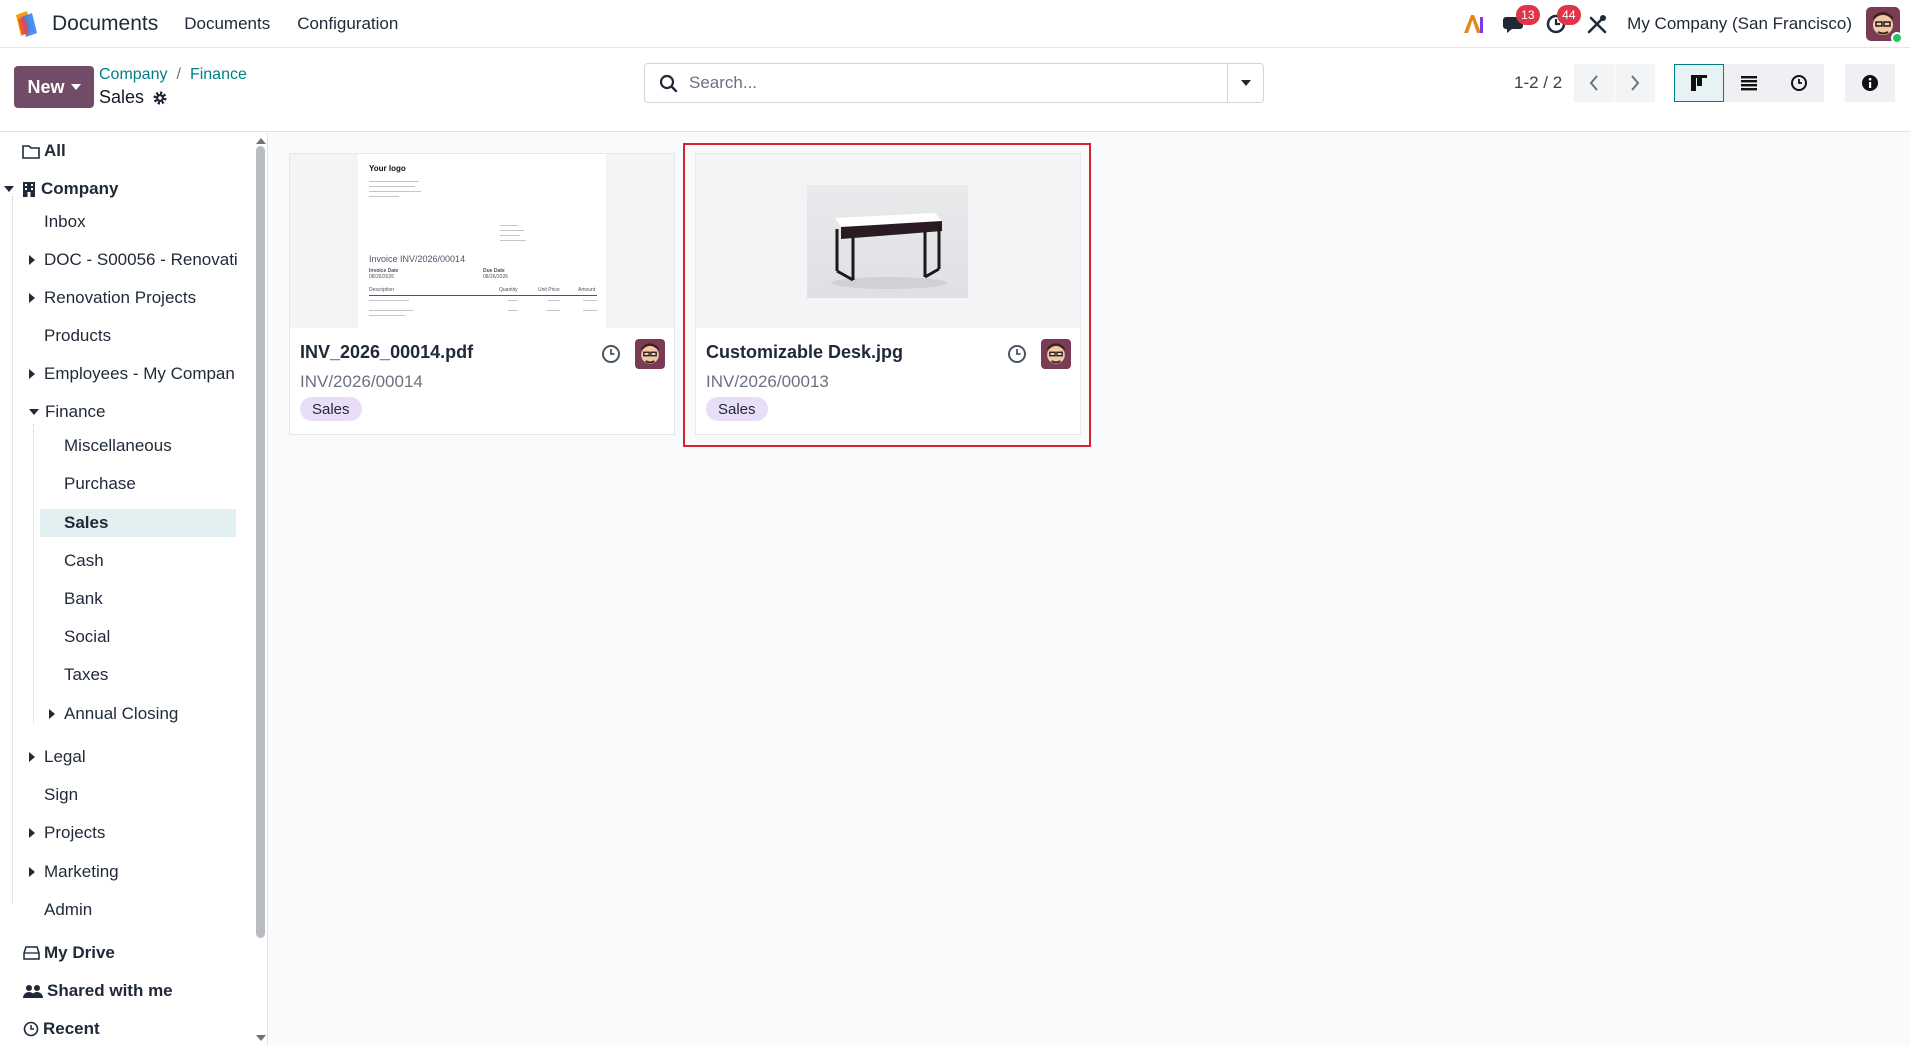  I want to click on document-reference: INV/2026/00014, so click(361, 381).